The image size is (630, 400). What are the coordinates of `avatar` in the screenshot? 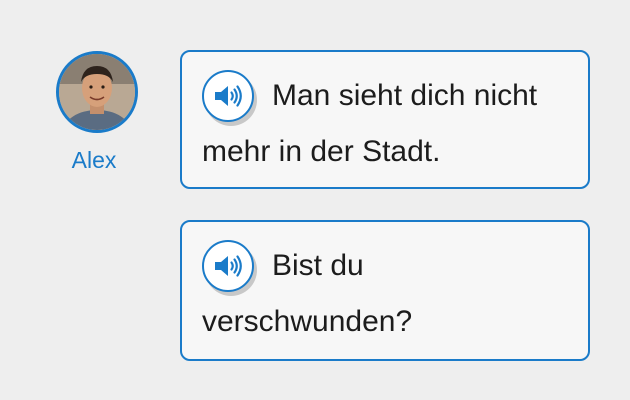 It's located at (97, 92).